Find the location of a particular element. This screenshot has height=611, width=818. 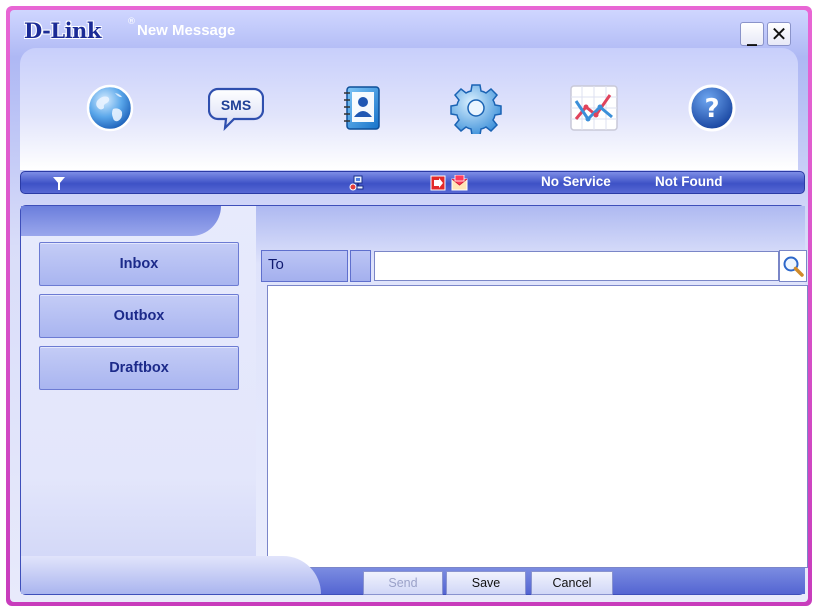

sidebar-item-draftbox: Draftbox is located at coordinates (139, 368).